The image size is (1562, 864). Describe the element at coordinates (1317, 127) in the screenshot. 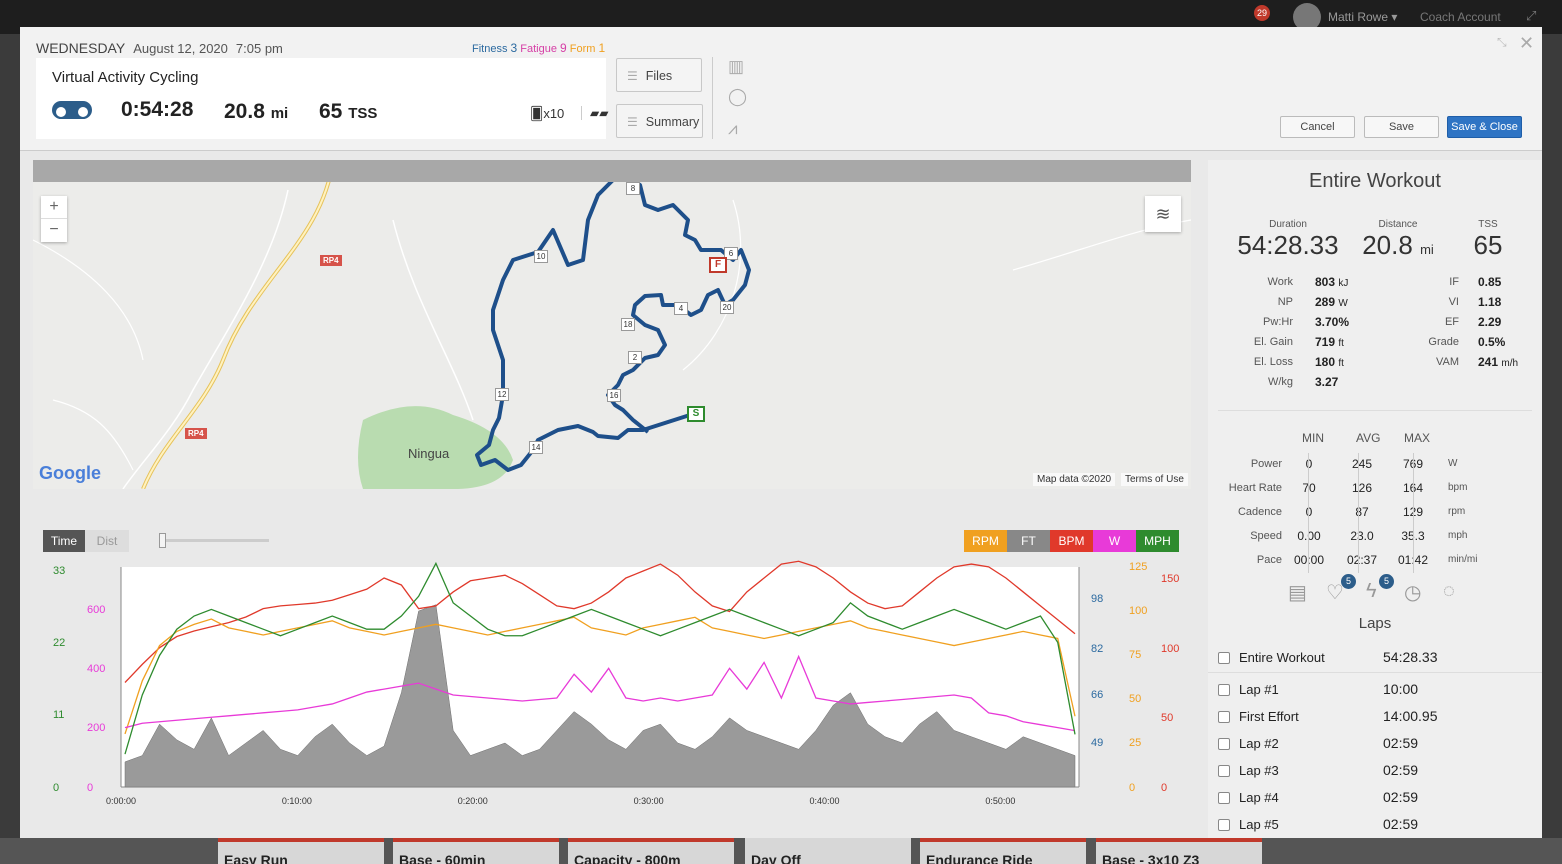

I see `cancel-button: Cancel` at that location.